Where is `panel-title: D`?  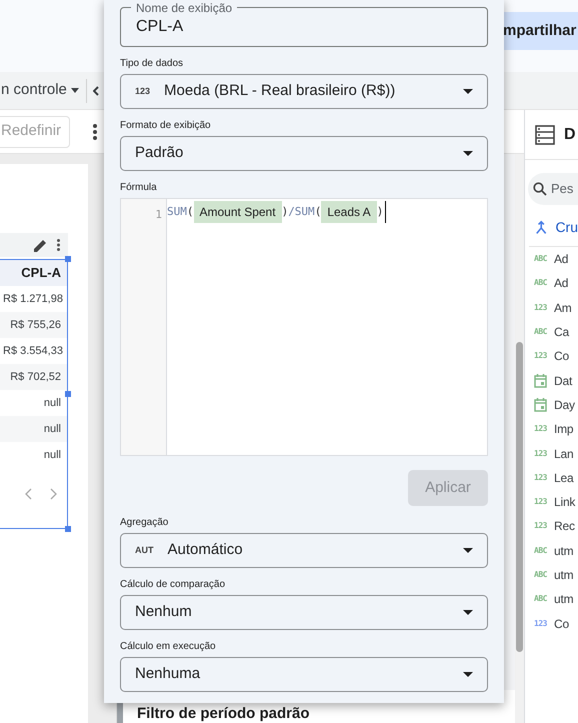
panel-title: D is located at coordinates (570, 134).